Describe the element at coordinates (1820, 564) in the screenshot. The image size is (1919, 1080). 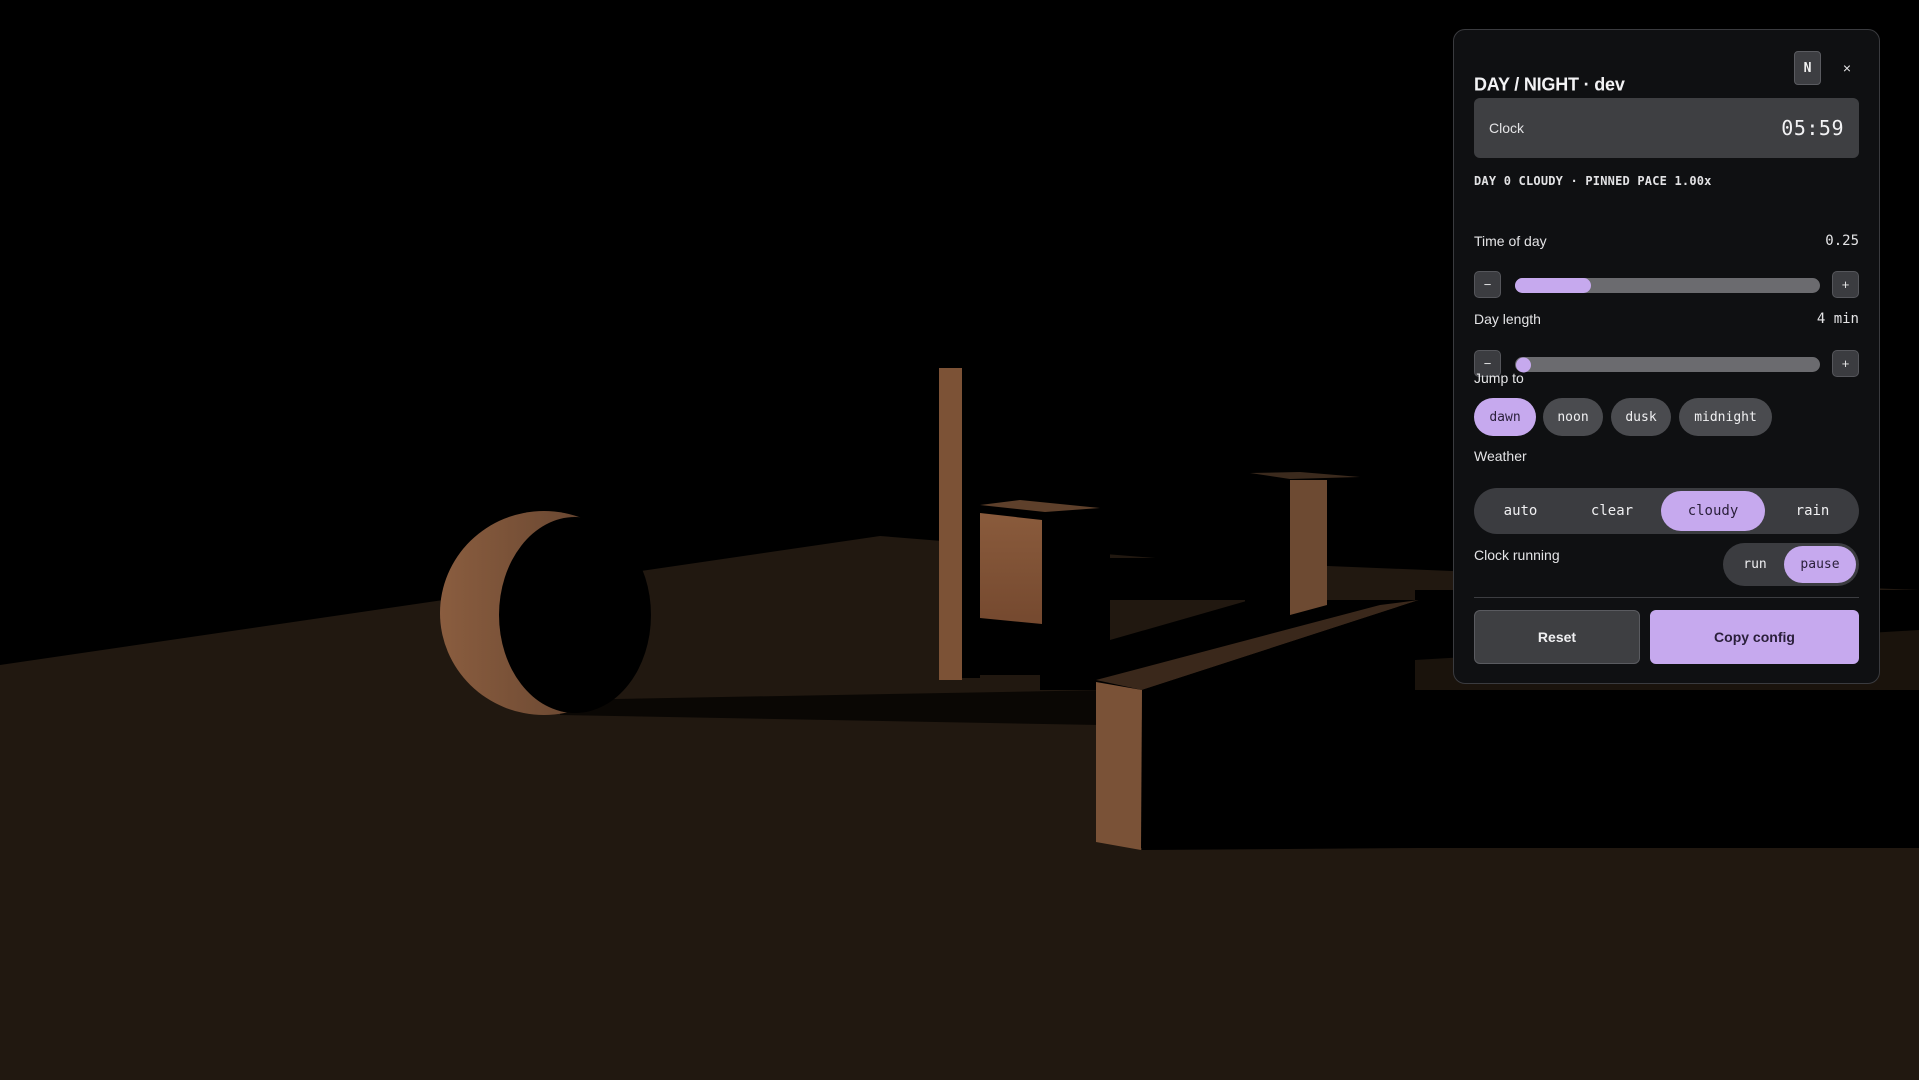
I see `clock-pause-option: pause` at that location.